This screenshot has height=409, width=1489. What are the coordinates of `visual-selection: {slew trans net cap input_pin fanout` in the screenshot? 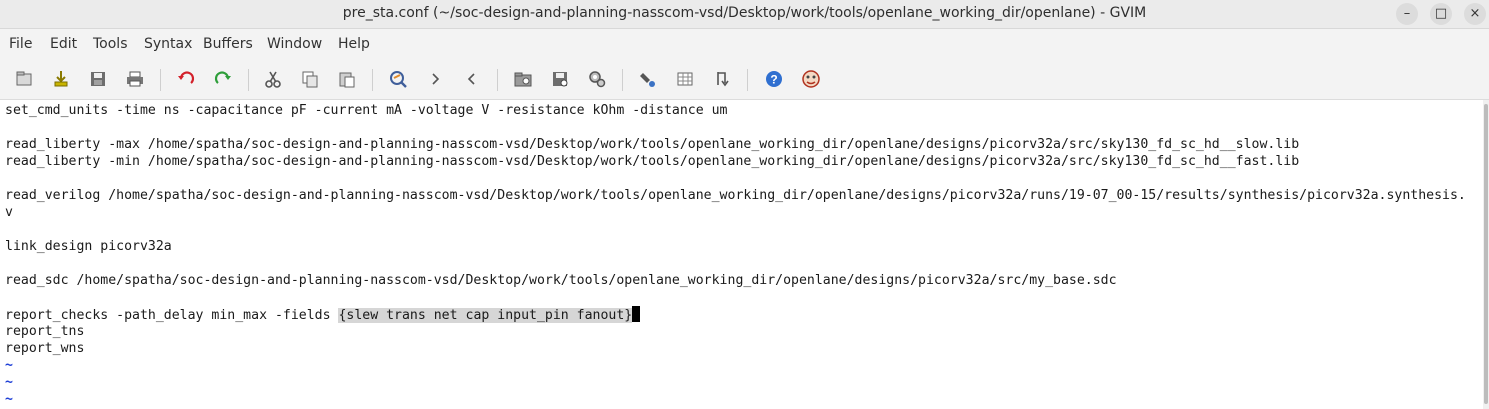 It's located at (481, 315).